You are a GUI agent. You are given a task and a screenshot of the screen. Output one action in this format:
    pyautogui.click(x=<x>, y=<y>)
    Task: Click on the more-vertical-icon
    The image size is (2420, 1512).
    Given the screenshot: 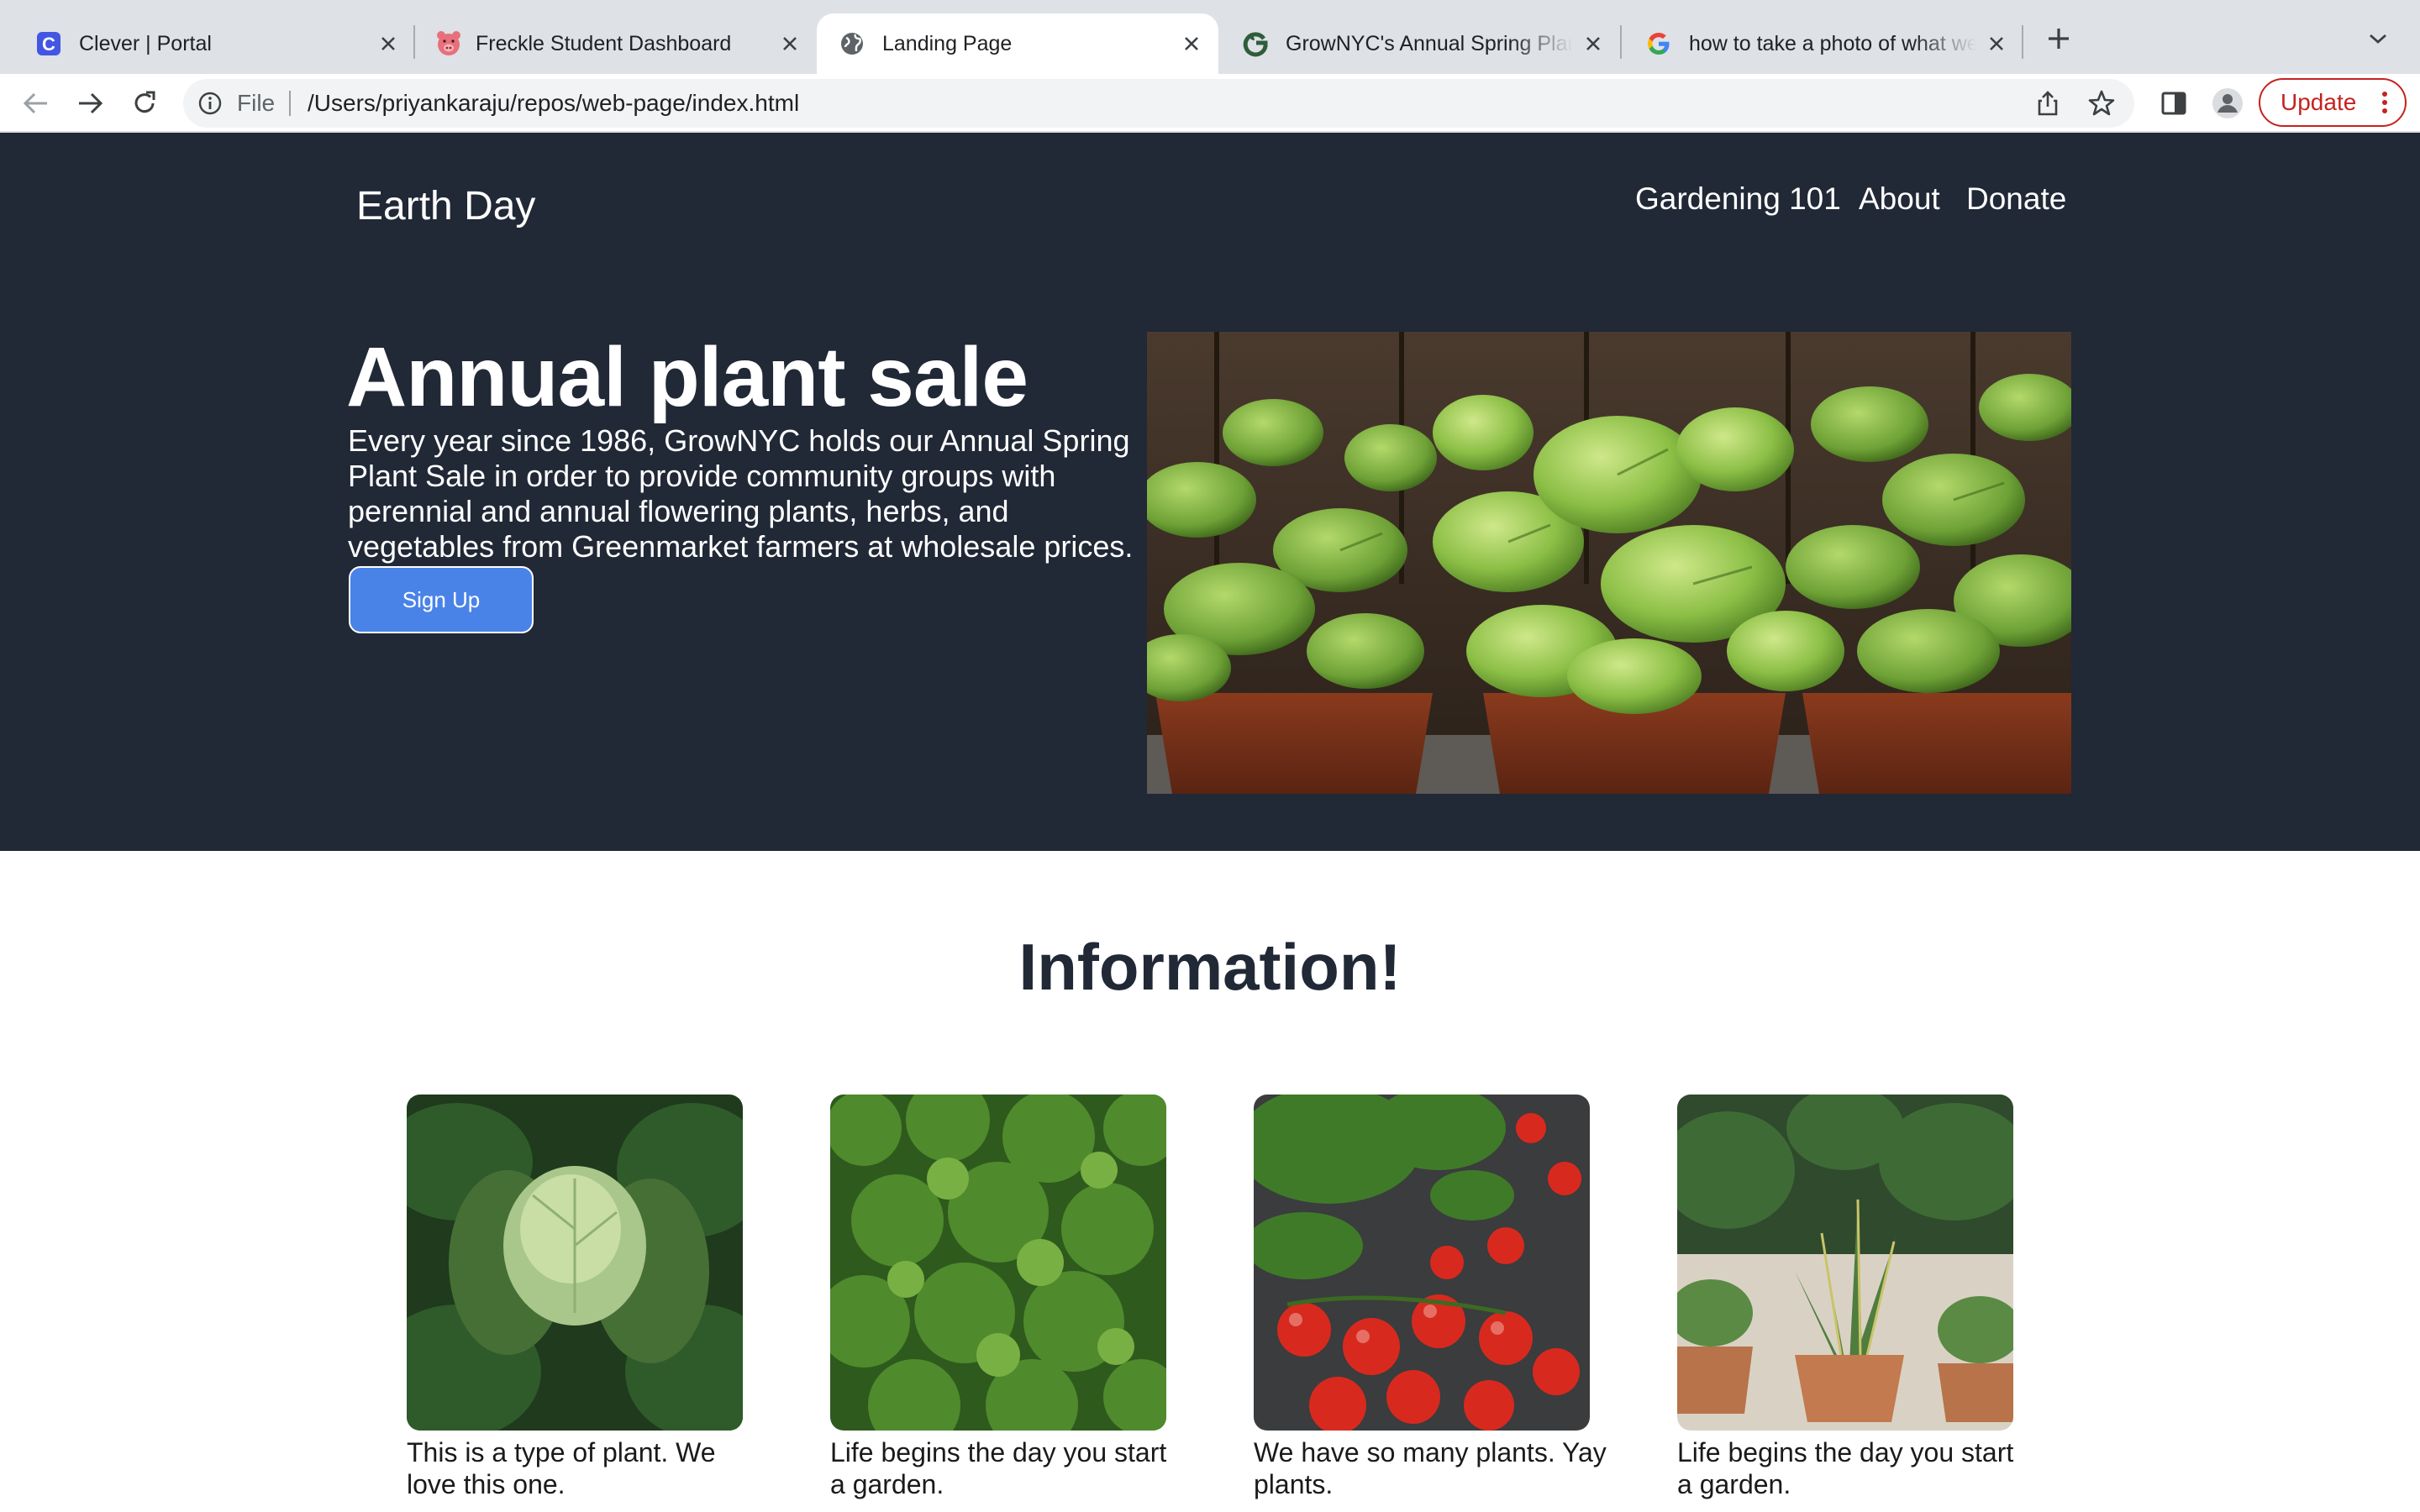 What is the action you would take?
    pyautogui.click(x=2385, y=102)
    